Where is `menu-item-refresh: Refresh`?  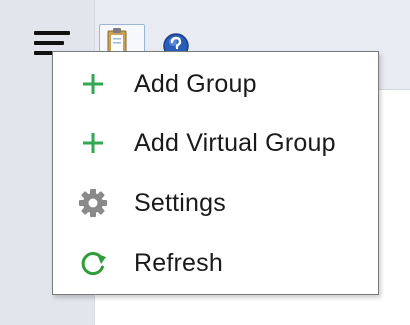 menu-item-refresh: Refresh is located at coordinates (215, 263).